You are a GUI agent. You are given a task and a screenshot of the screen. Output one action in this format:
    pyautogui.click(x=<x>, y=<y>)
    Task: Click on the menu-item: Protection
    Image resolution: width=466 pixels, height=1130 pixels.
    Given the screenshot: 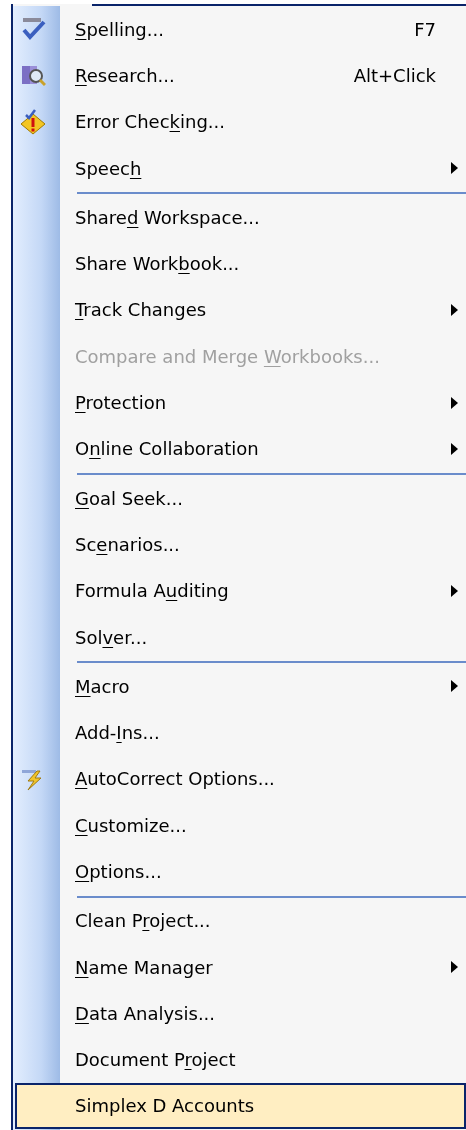 What is the action you would take?
    pyautogui.click(x=239, y=402)
    